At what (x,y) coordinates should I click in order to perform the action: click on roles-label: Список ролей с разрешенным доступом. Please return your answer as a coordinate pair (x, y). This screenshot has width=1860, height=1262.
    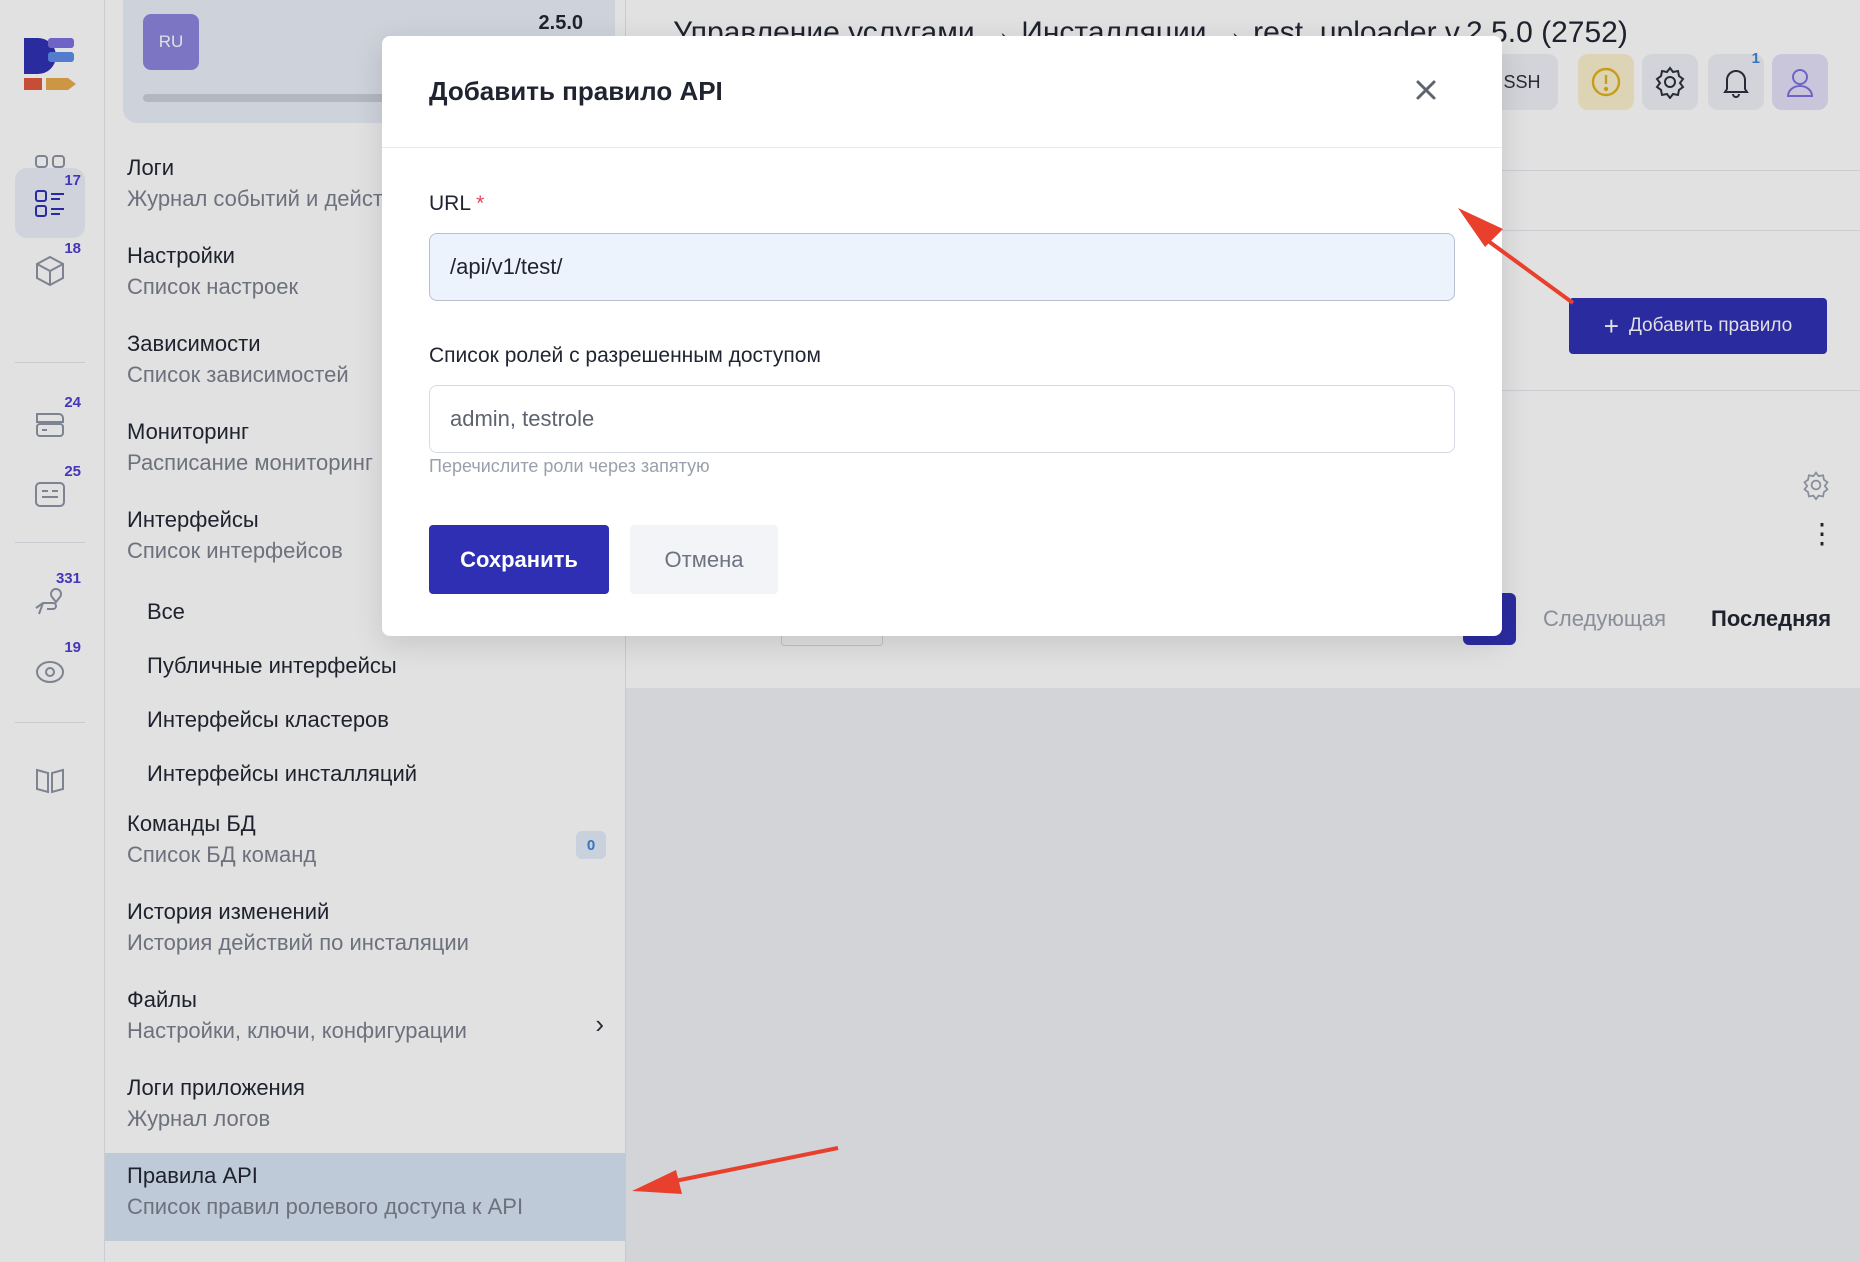
    Looking at the image, I should click on (625, 355).